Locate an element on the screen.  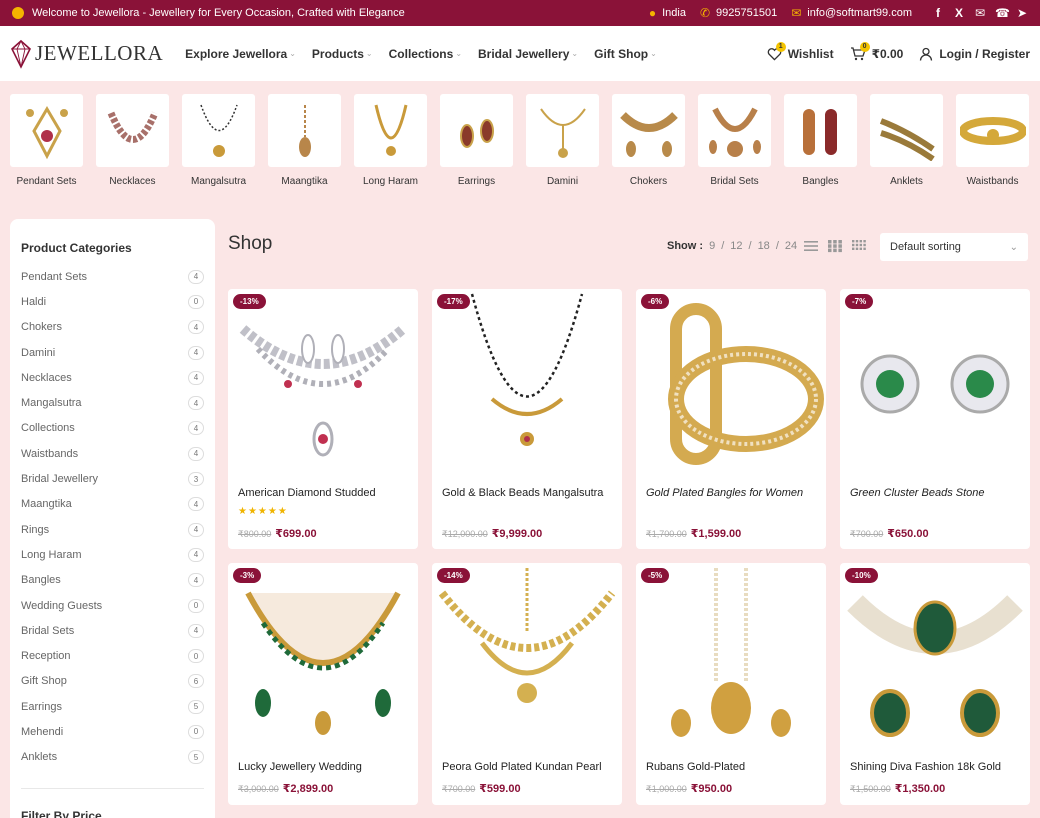
category-item: Bangles is located at coordinates (820, 141).